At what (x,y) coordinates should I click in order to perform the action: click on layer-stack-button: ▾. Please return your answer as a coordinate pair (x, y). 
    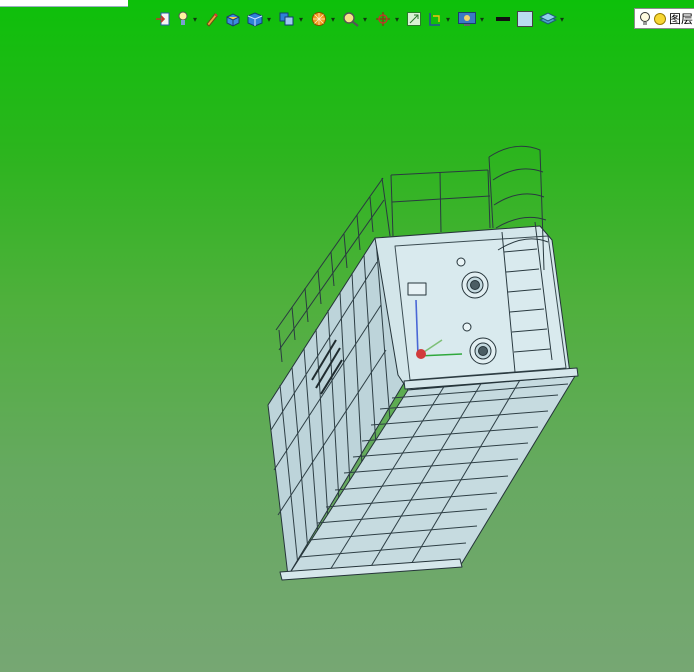
    Looking at the image, I should click on (552, 19).